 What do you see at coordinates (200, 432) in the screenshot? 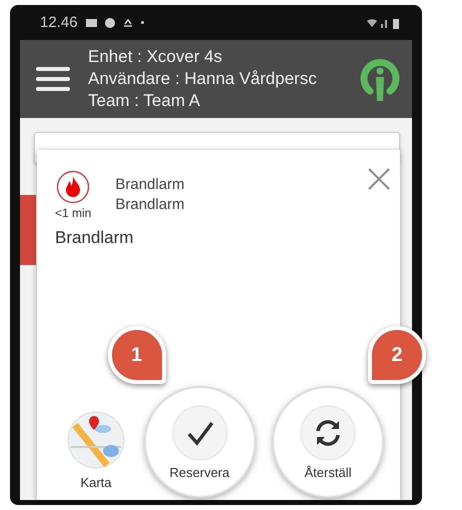
I see `check-icon` at bounding box center [200, 432].